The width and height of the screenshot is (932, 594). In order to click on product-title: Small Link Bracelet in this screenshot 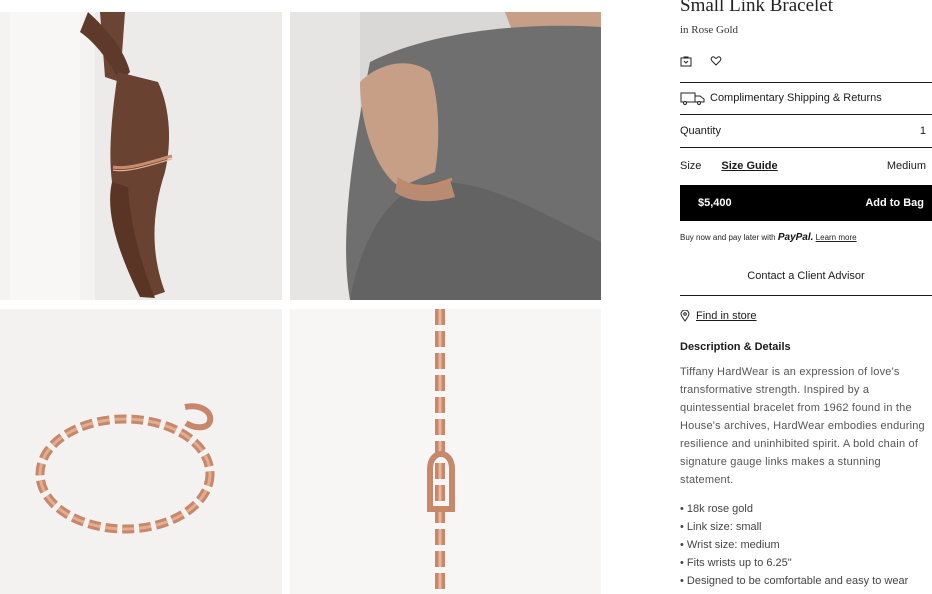, I will do `click(757, 8)`.